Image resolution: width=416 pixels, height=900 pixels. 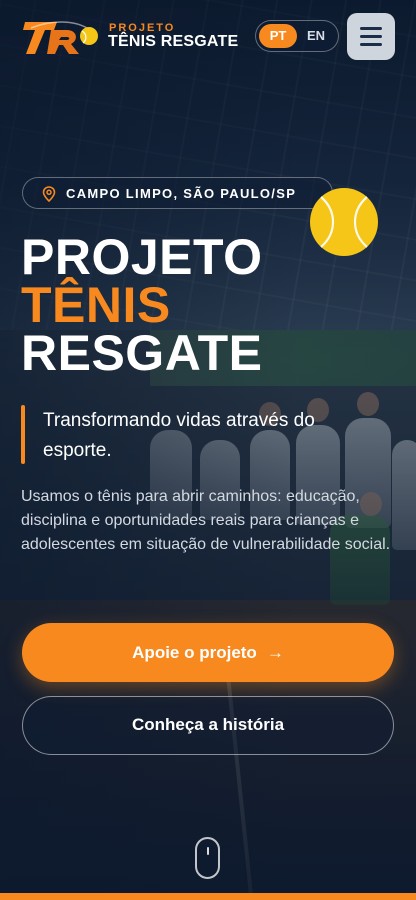 I want to click on learn-history-button: Conheça a história, so click(x=208, y=725).